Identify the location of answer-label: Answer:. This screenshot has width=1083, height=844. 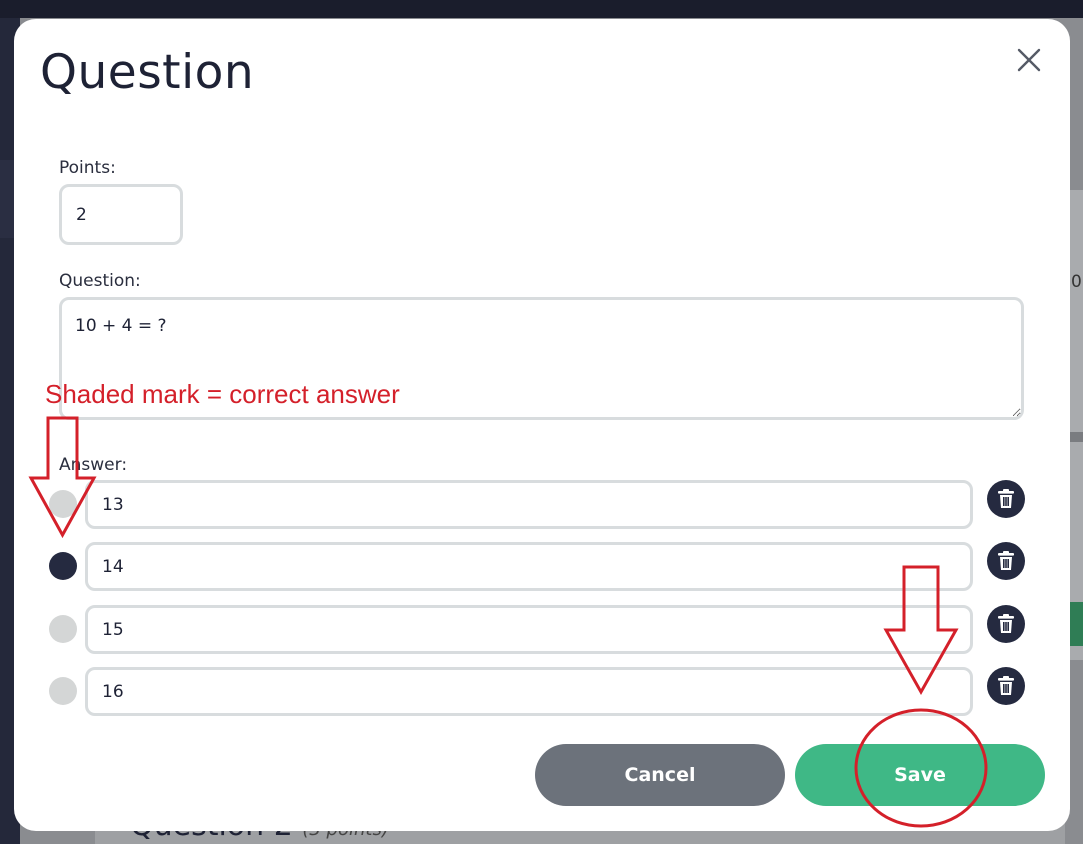
(93, 465).